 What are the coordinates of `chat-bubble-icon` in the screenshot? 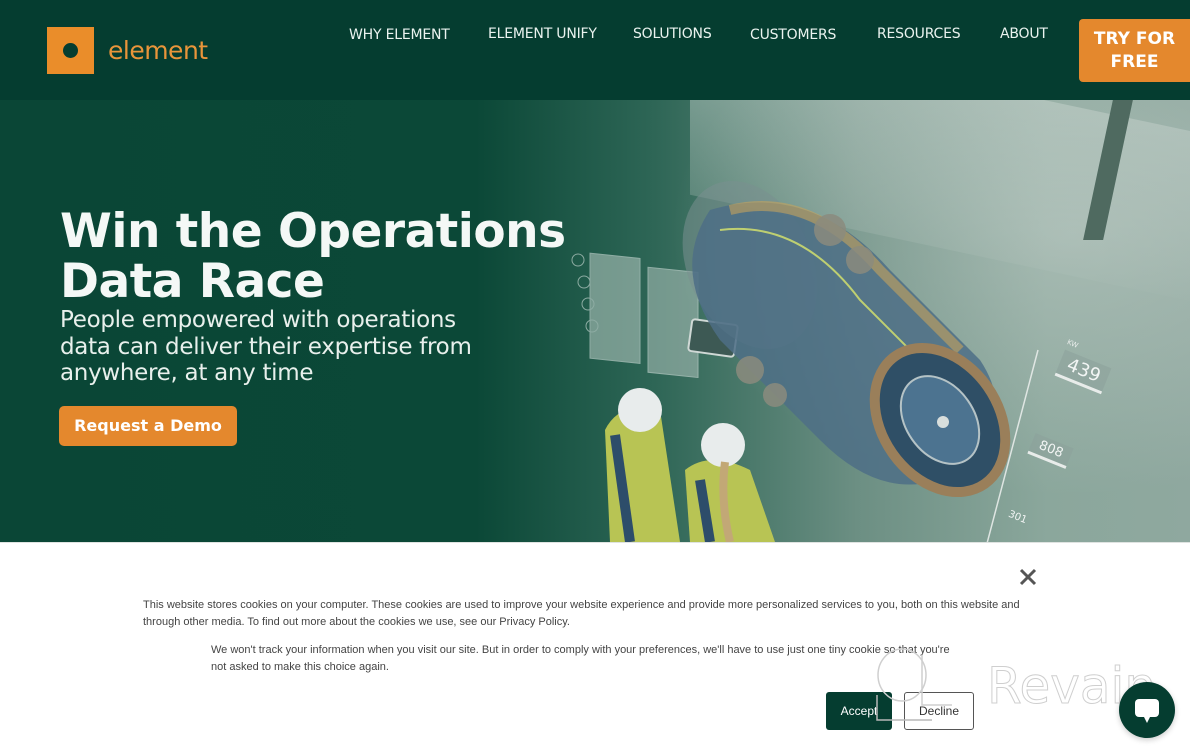 It's located at (1147, 711).